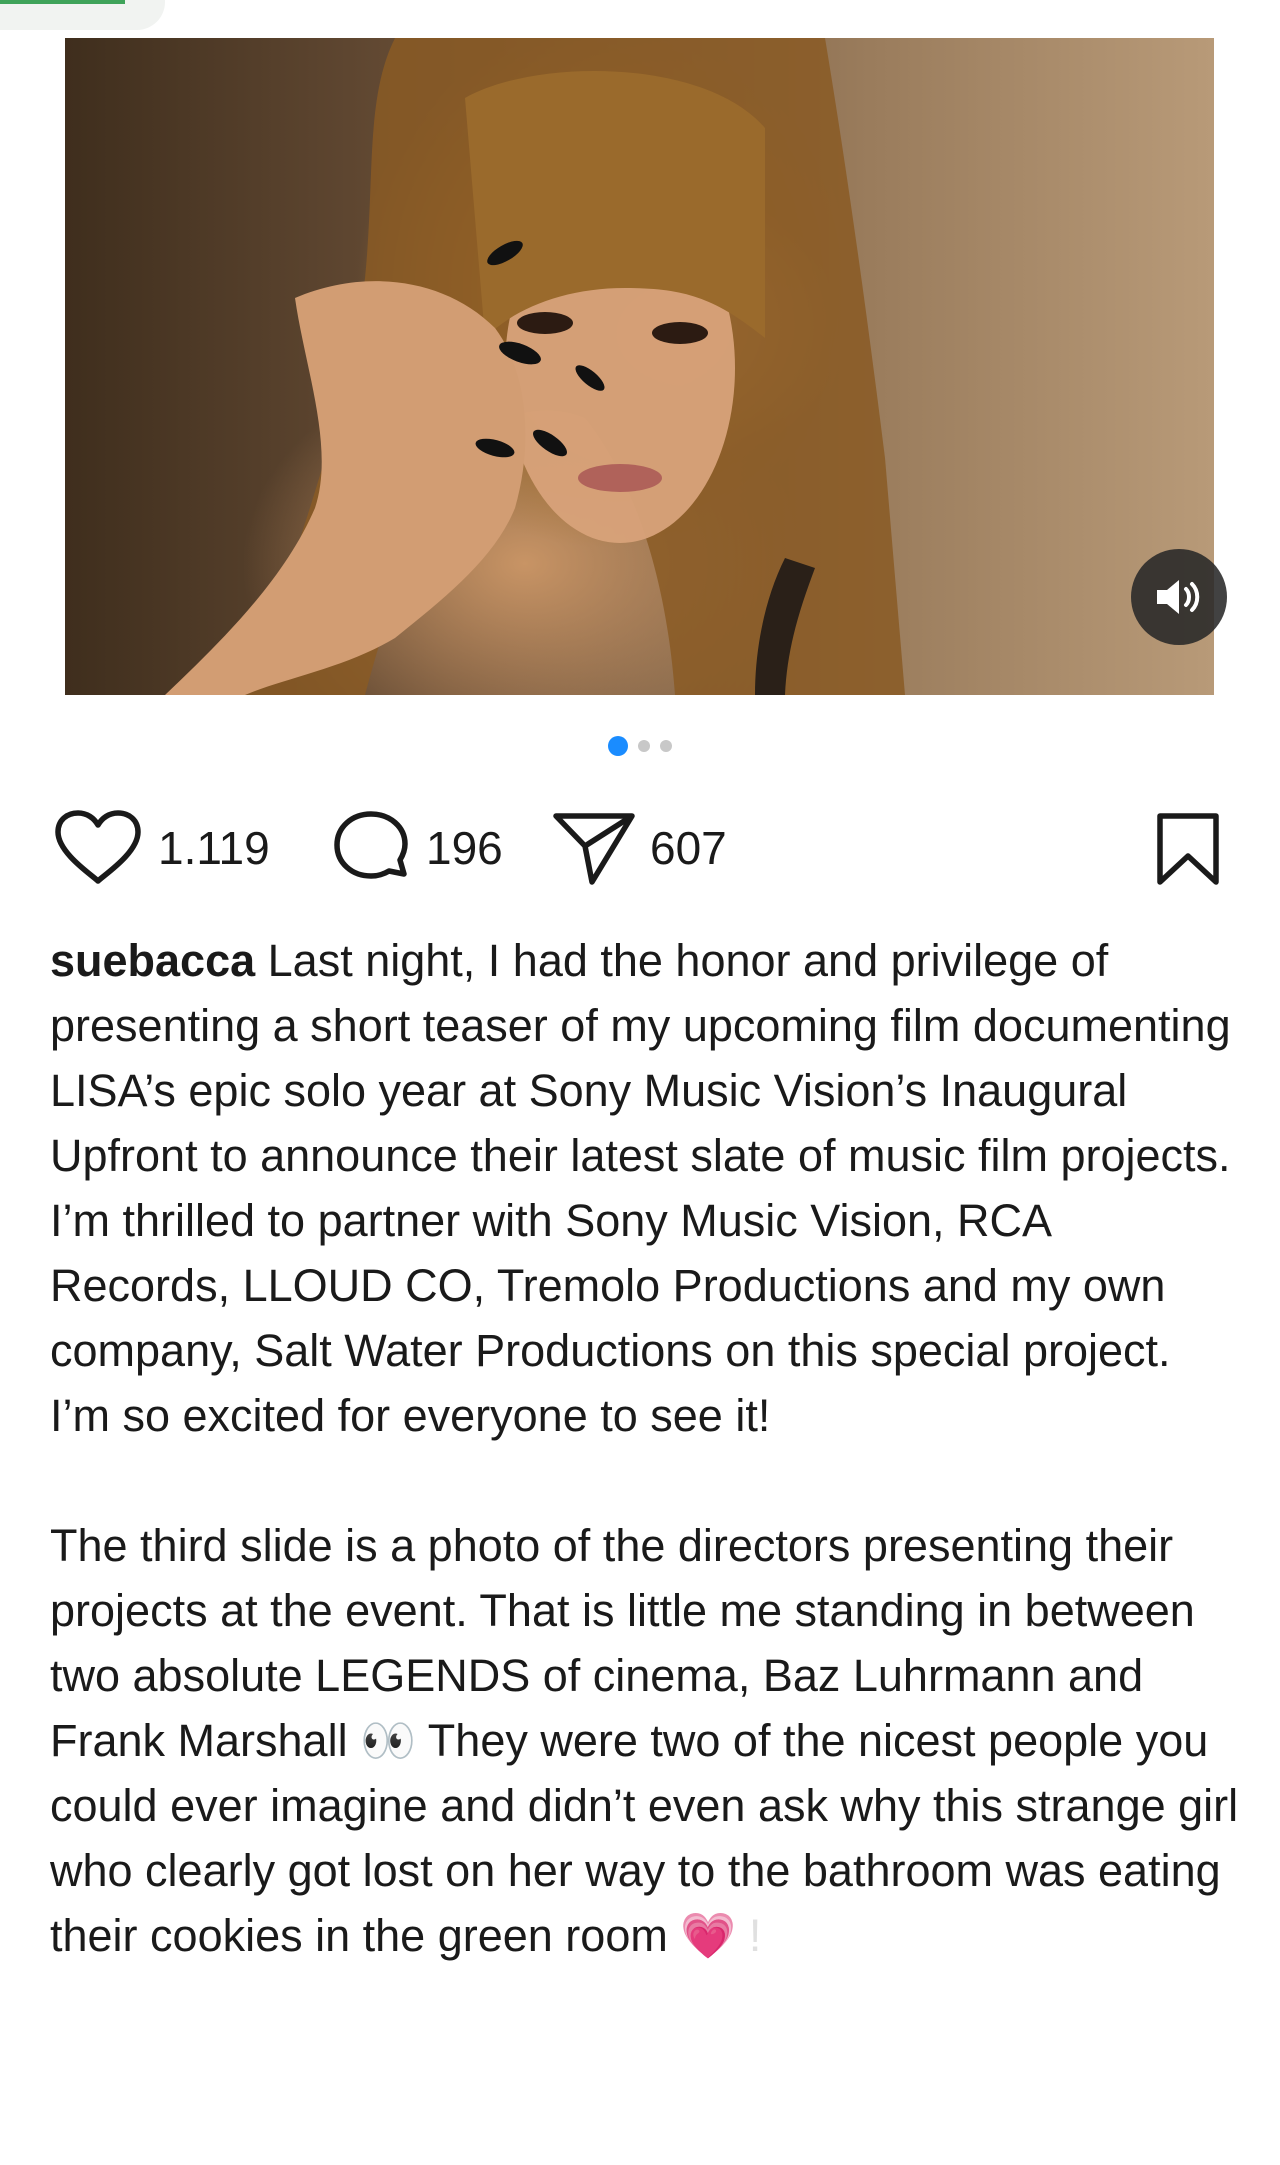  Describe the element at coordinates (749, 1935) in the screenshot. I see `caption-faded-text: !` at that location.